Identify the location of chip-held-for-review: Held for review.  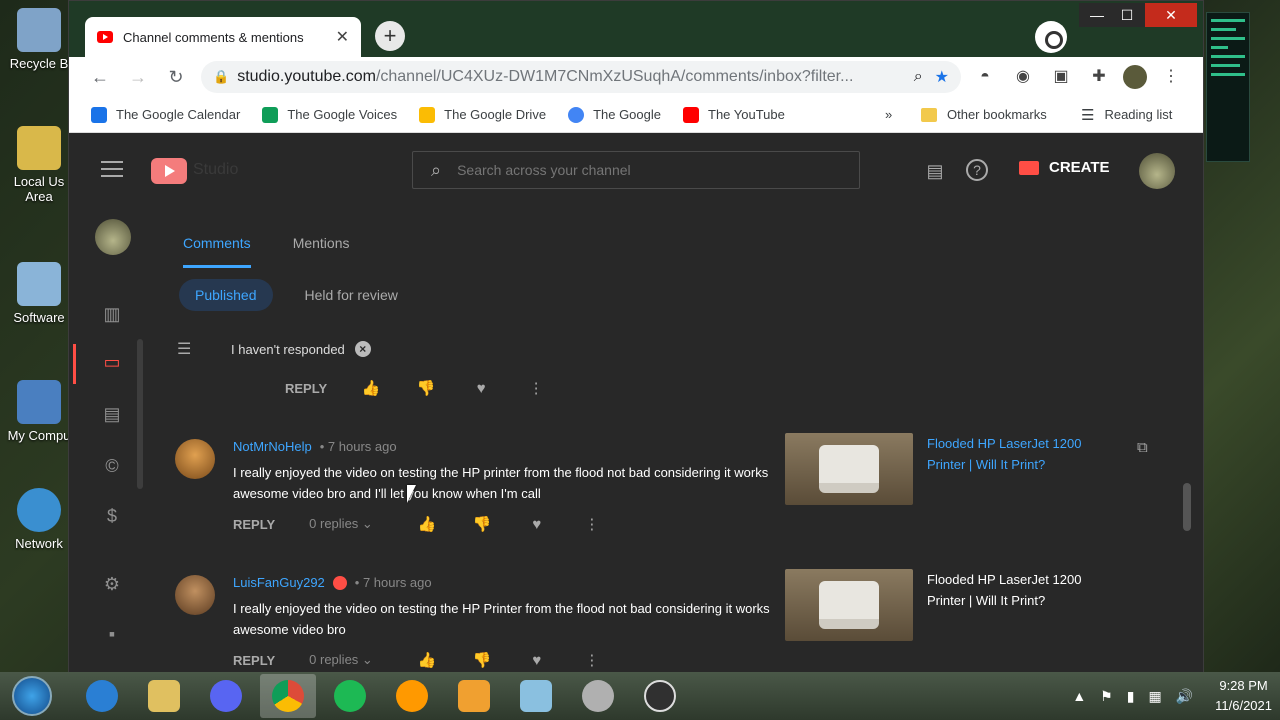
(351, 295).